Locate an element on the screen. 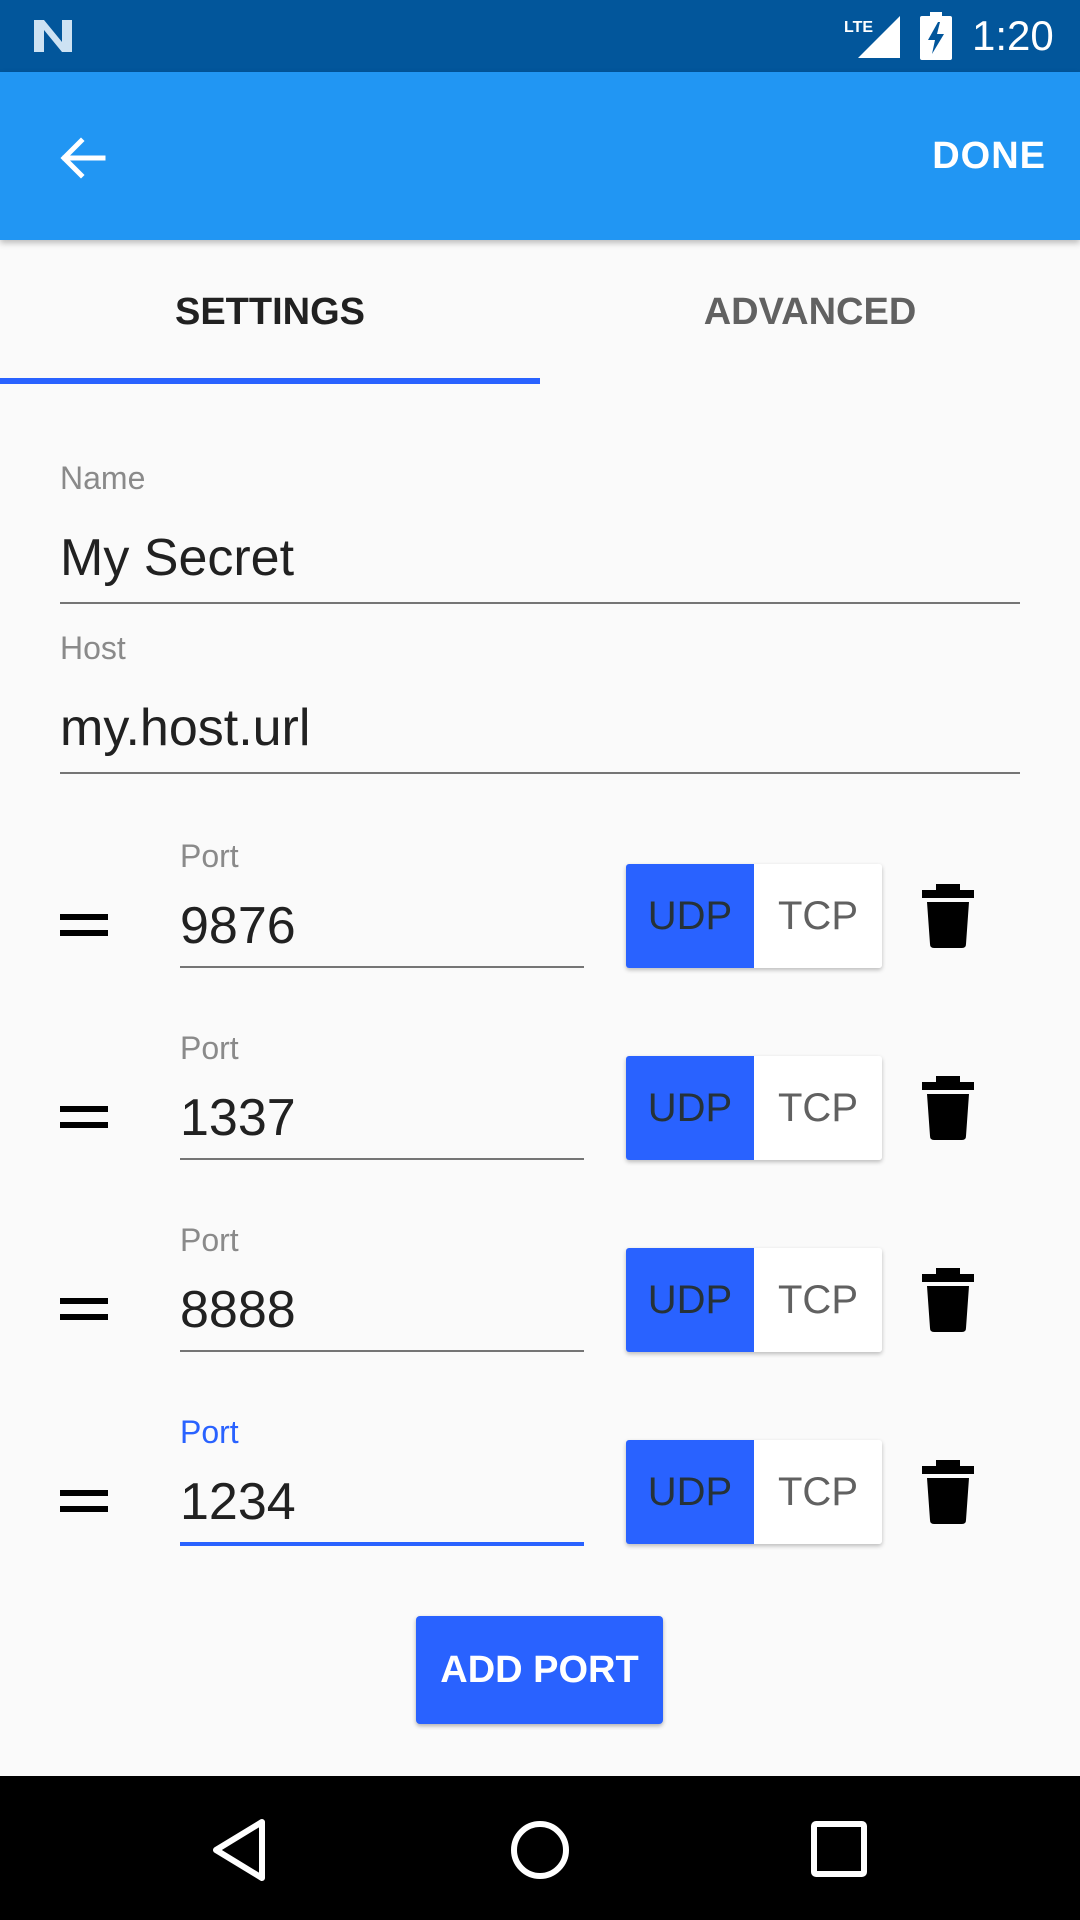 Image resolution: width=1080 pixels, height=1920 pixels. back-button is located at coordinates (82, 158).